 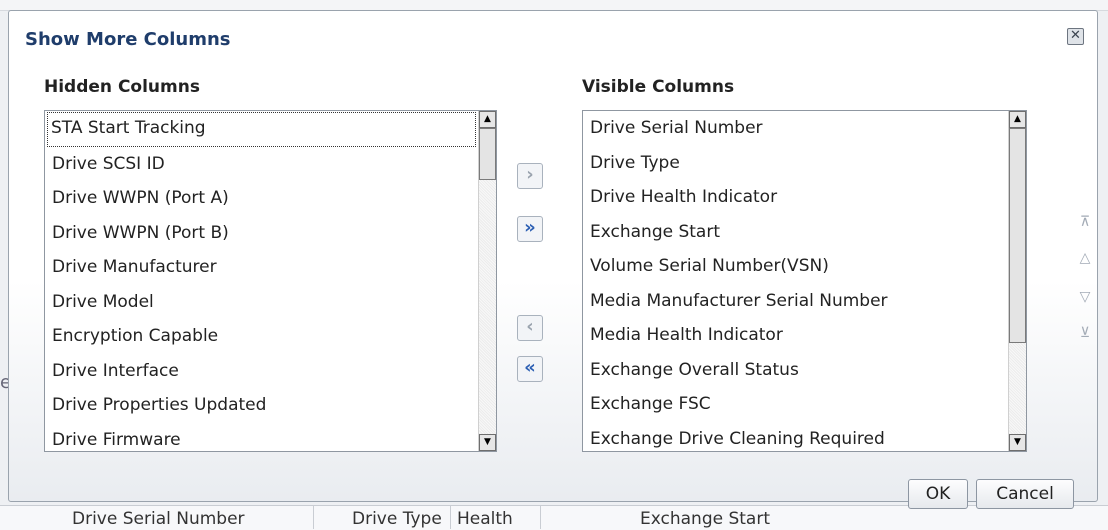 What do you see at coordinates (1025, 494) in the screenshot?
I see `cancel-button: Cancel` at bounding box center [1025, 494].